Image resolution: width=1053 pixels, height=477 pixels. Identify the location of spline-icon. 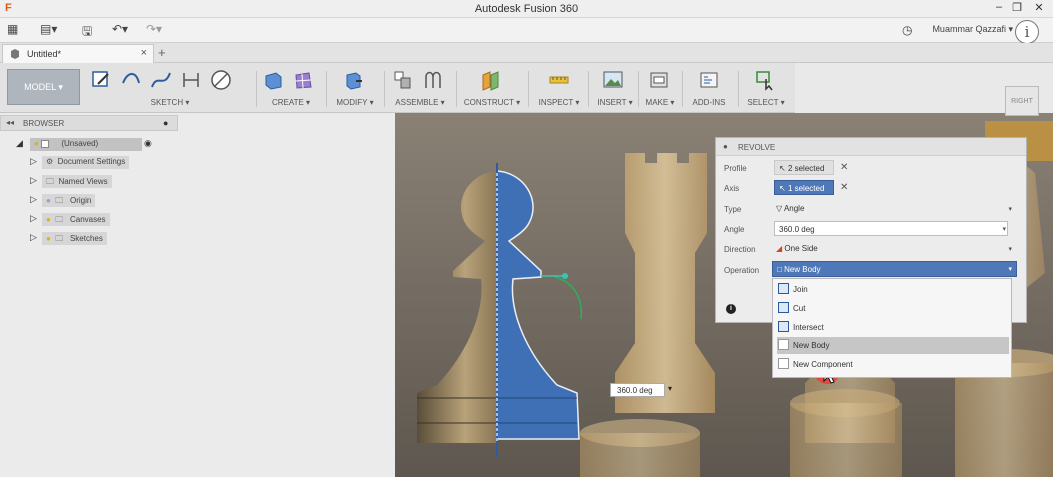
(161, 80).